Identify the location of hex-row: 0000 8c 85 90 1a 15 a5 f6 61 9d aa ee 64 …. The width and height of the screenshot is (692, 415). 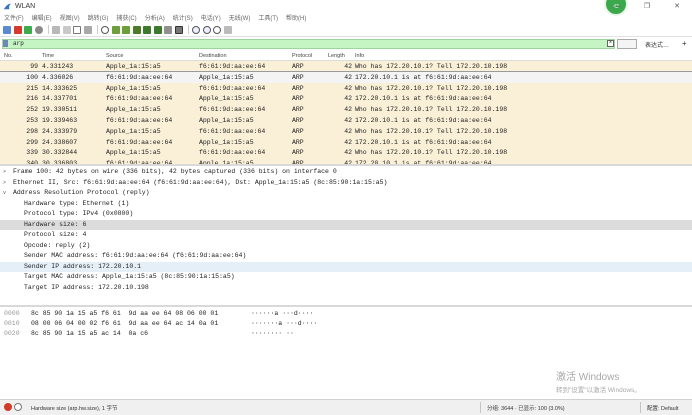
(346, 314).